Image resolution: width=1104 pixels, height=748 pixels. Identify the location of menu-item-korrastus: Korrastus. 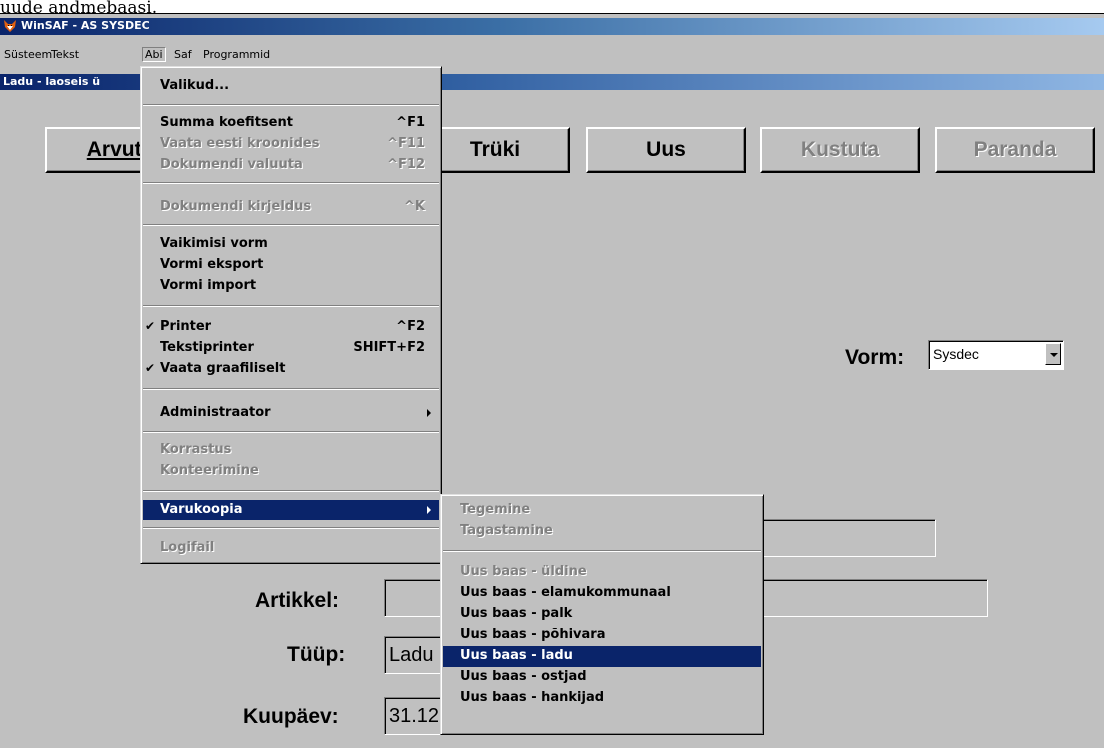
(291, 449).